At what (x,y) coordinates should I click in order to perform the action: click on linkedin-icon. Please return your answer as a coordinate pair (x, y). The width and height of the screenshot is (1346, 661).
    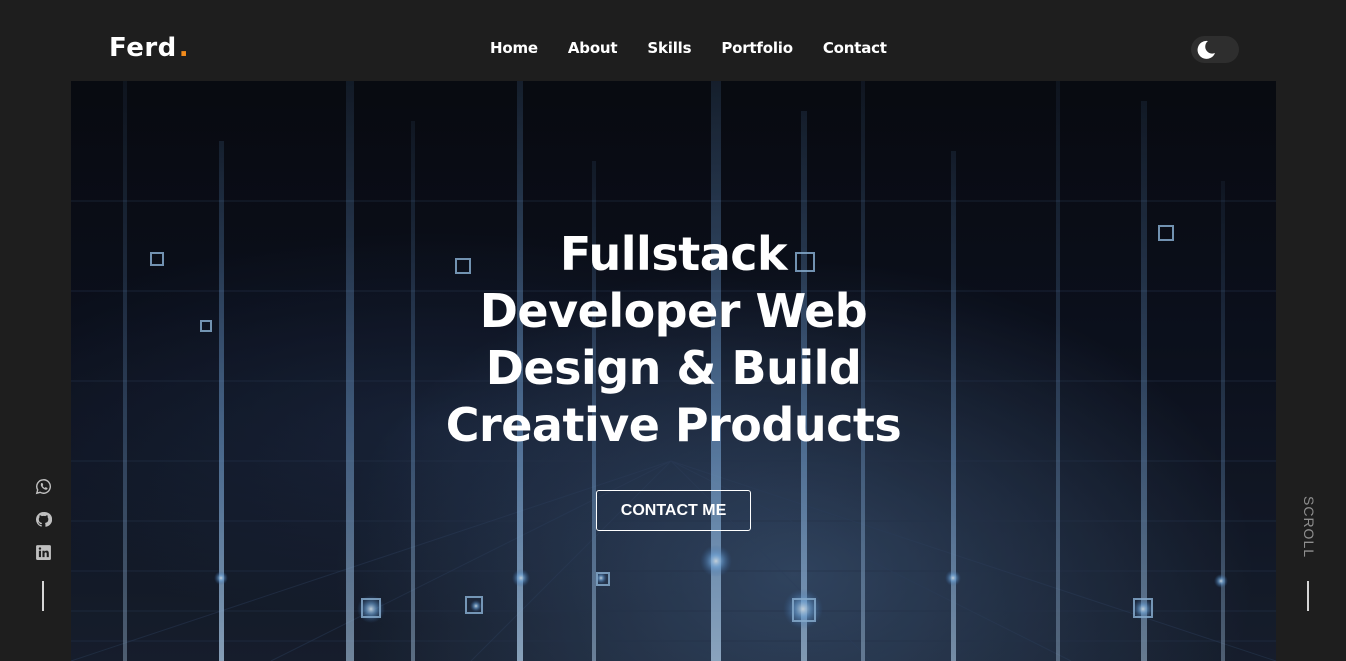
    Looking at the image, I should click on (43, 552).